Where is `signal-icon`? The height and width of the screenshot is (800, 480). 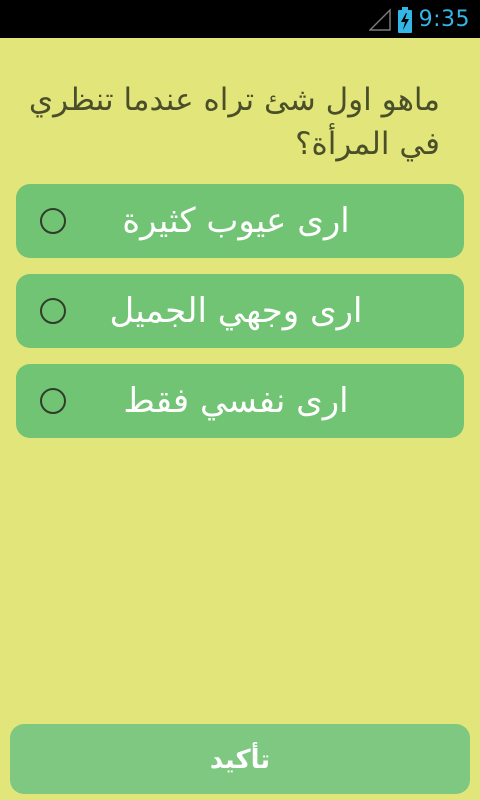
signal-icon is located at coordinates (379, 19).